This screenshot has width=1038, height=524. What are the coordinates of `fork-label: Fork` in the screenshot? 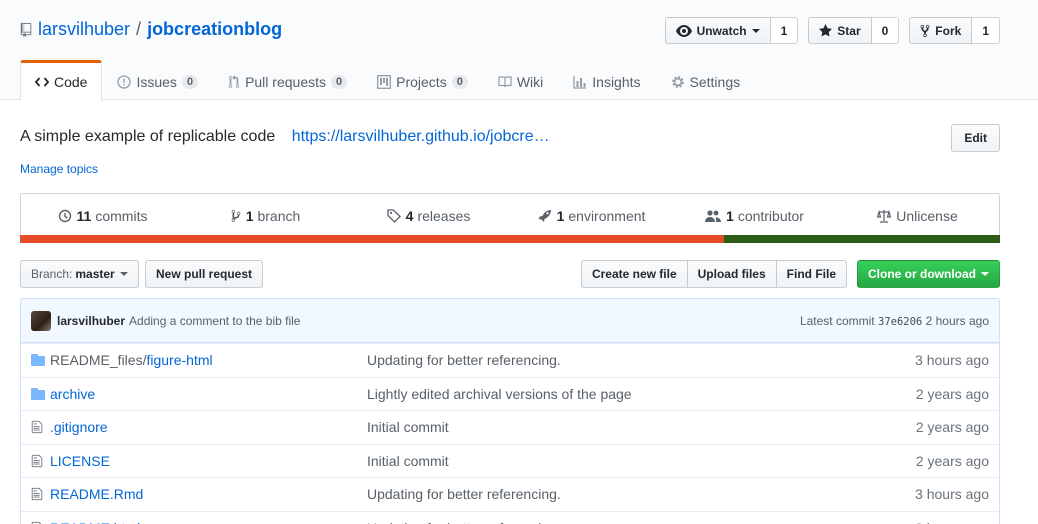 It's located at (948, 30).